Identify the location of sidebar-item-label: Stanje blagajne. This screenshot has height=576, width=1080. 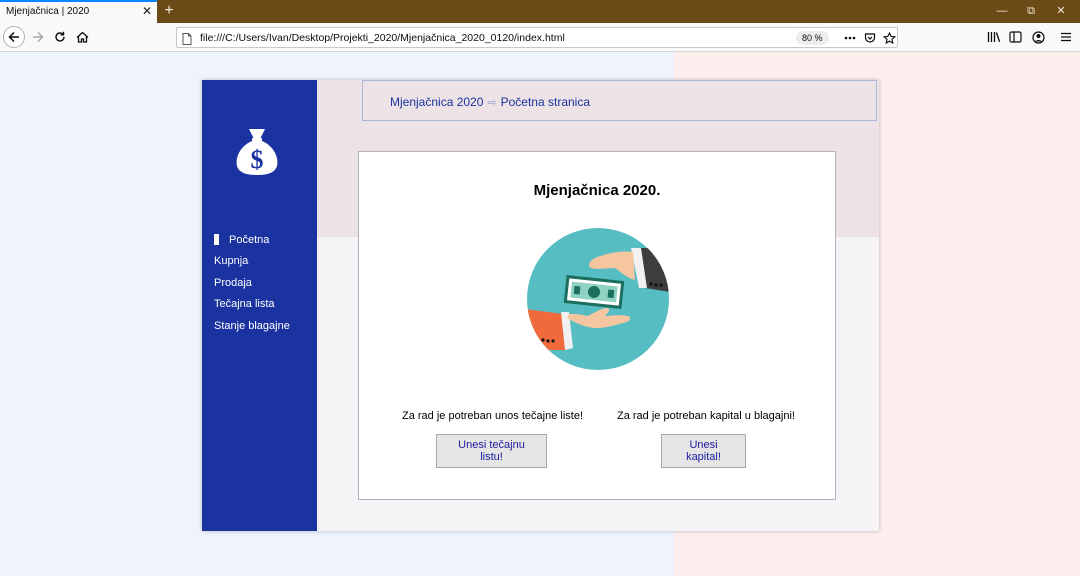
(252, 325).